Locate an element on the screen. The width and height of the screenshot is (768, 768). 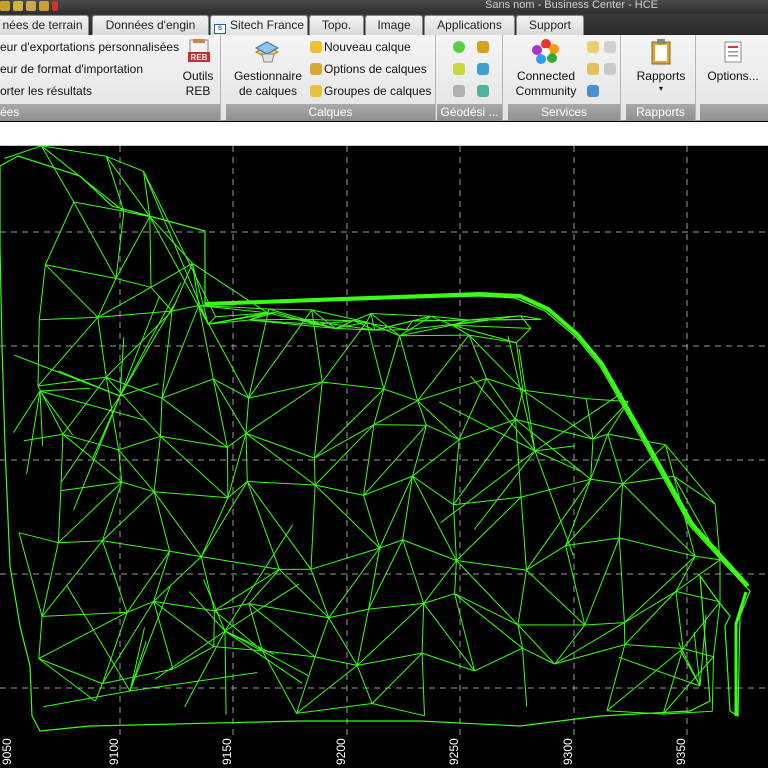
quick-access-pencil-icon is located at coordinates (5, 6).